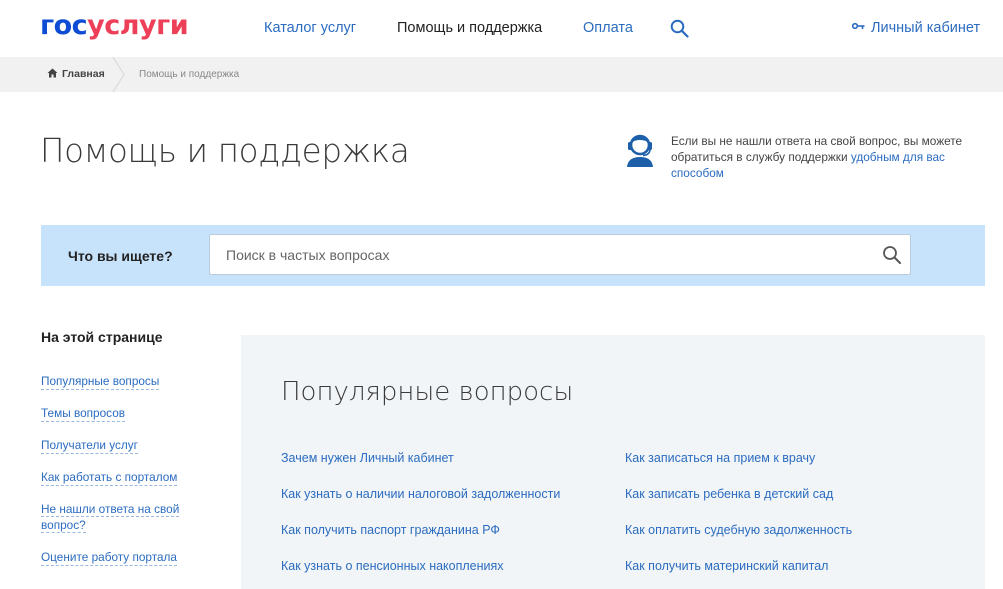 The width and height of the screenshot is (1003, 589). What do you see at coordinates (392, 566) in the screenshot?
I see `question-link: Как узнать о пенсионных накоплениях` at bounding box center [392, 566].